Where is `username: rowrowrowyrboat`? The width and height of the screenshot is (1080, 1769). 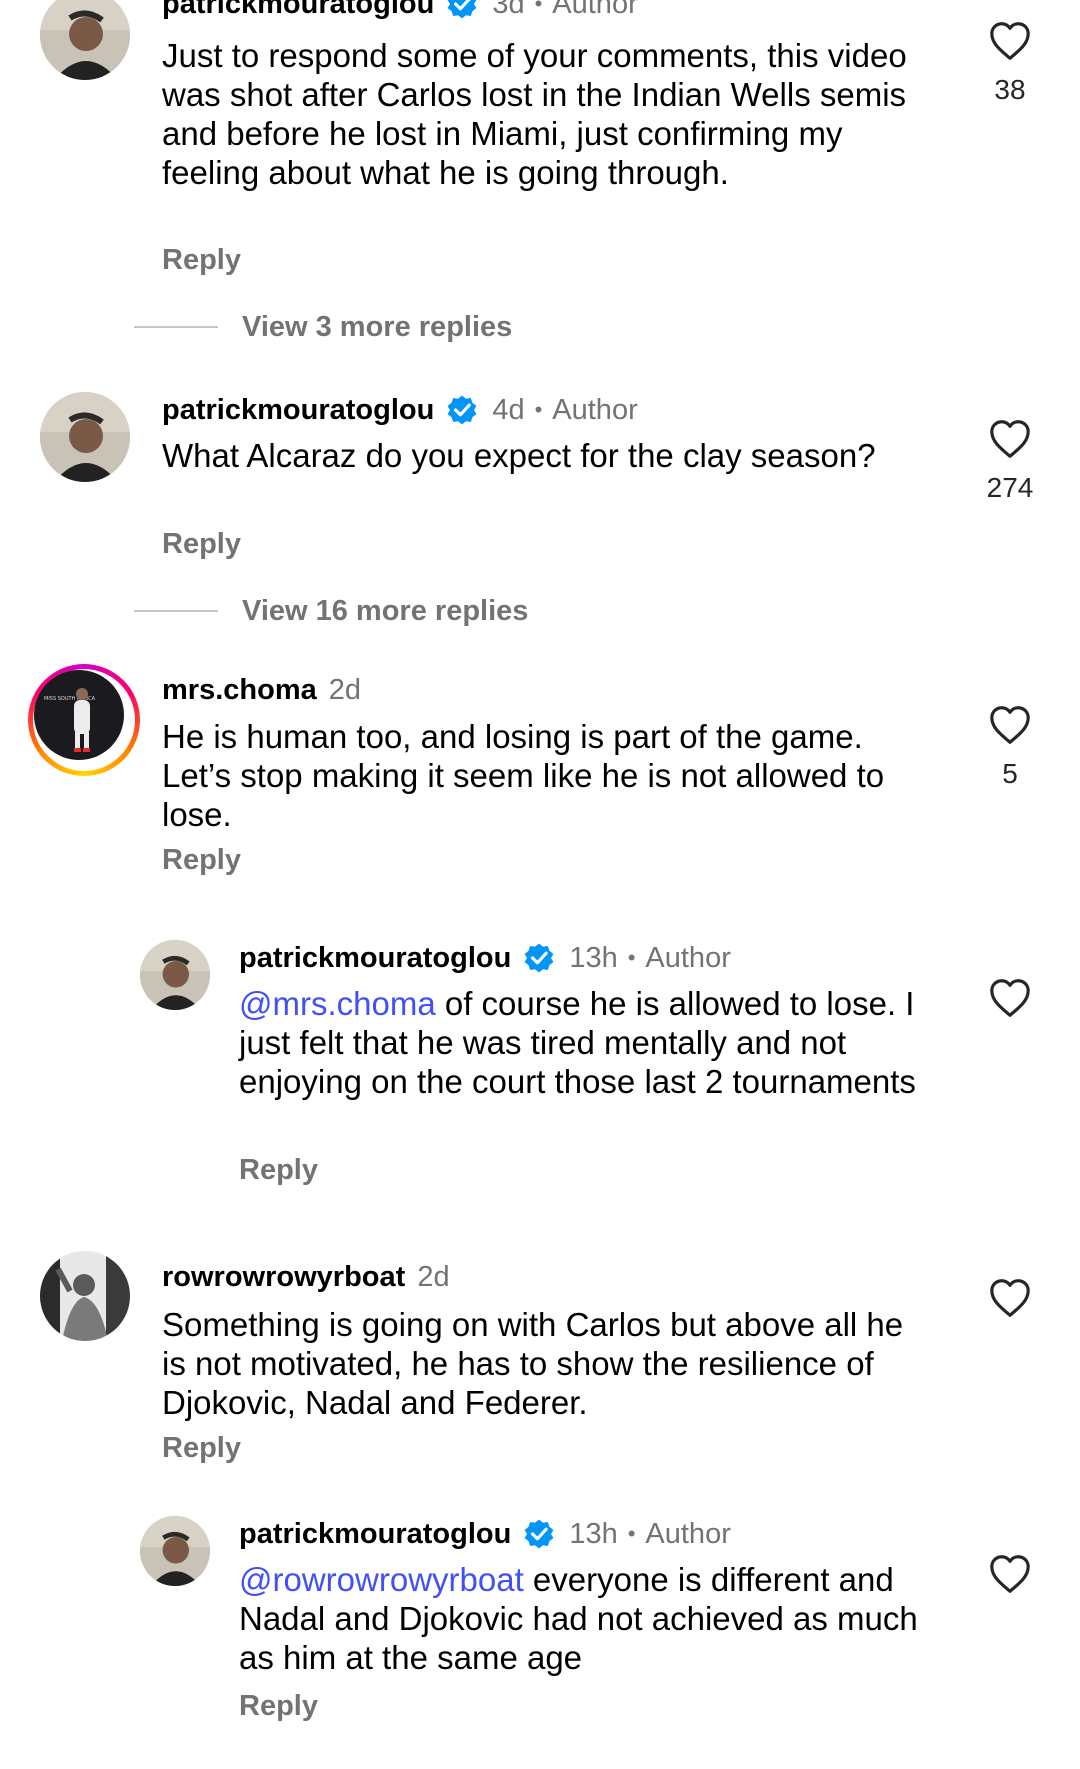 username: rowrowrowyrboat is located at coordinates (283, 1277).